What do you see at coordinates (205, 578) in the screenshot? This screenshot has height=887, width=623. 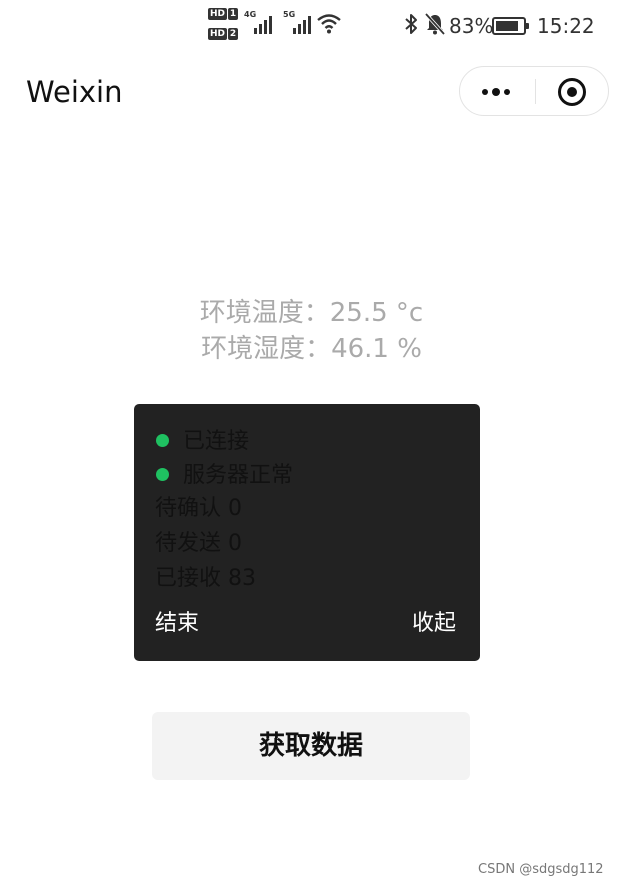 I see `received-count: 已接收 83` at bounding box center [205, 578].